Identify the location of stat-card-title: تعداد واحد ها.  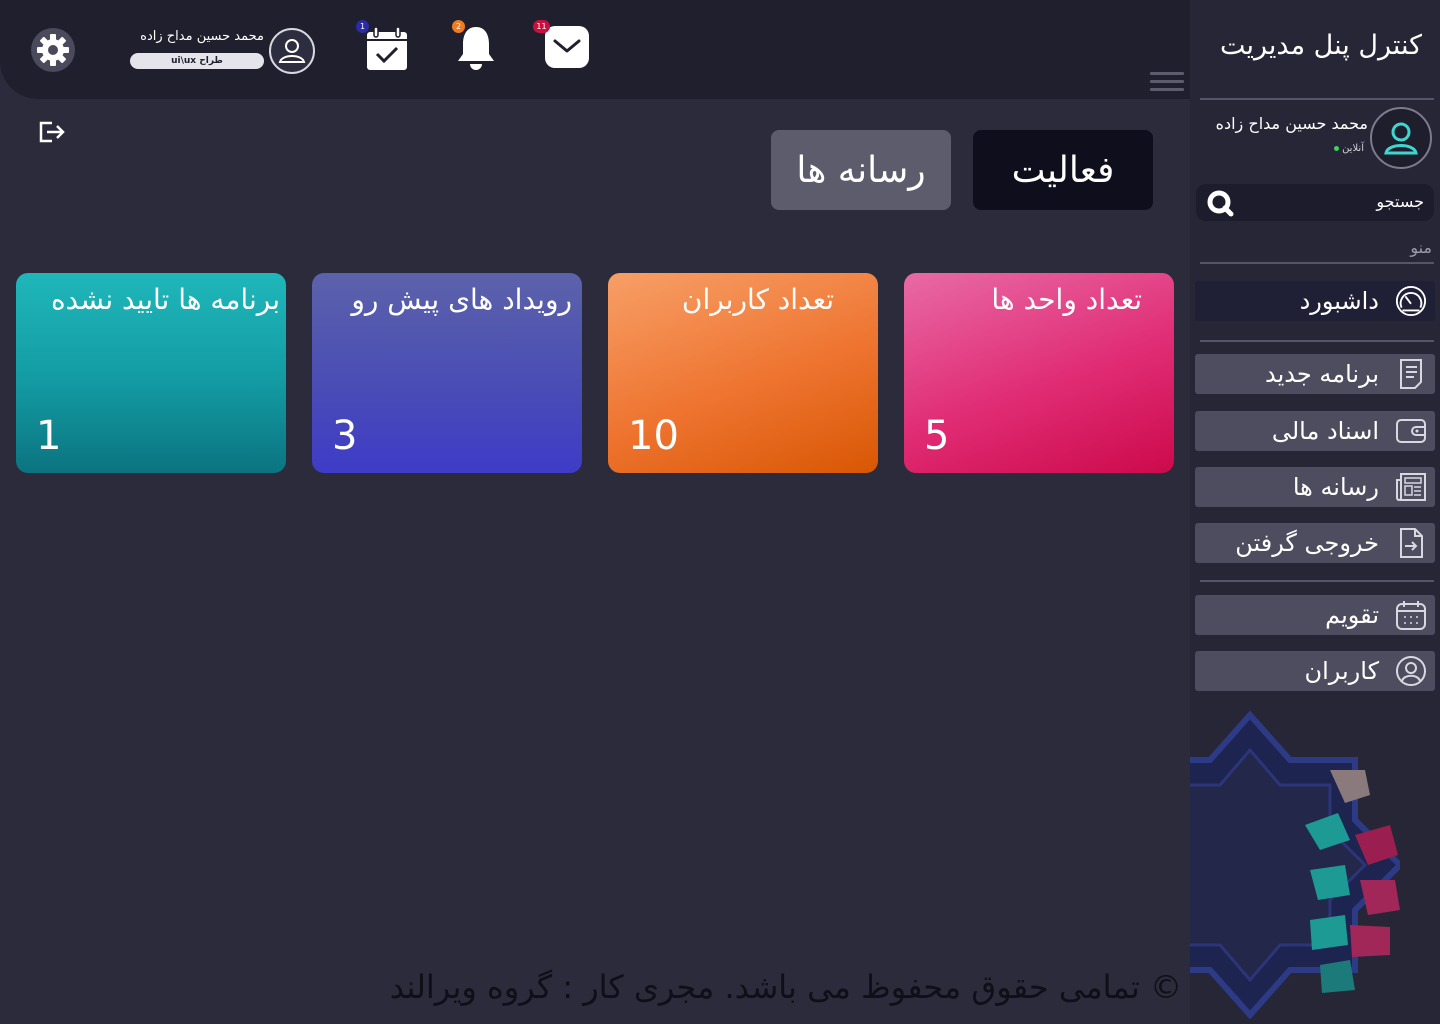
(1066, 299).